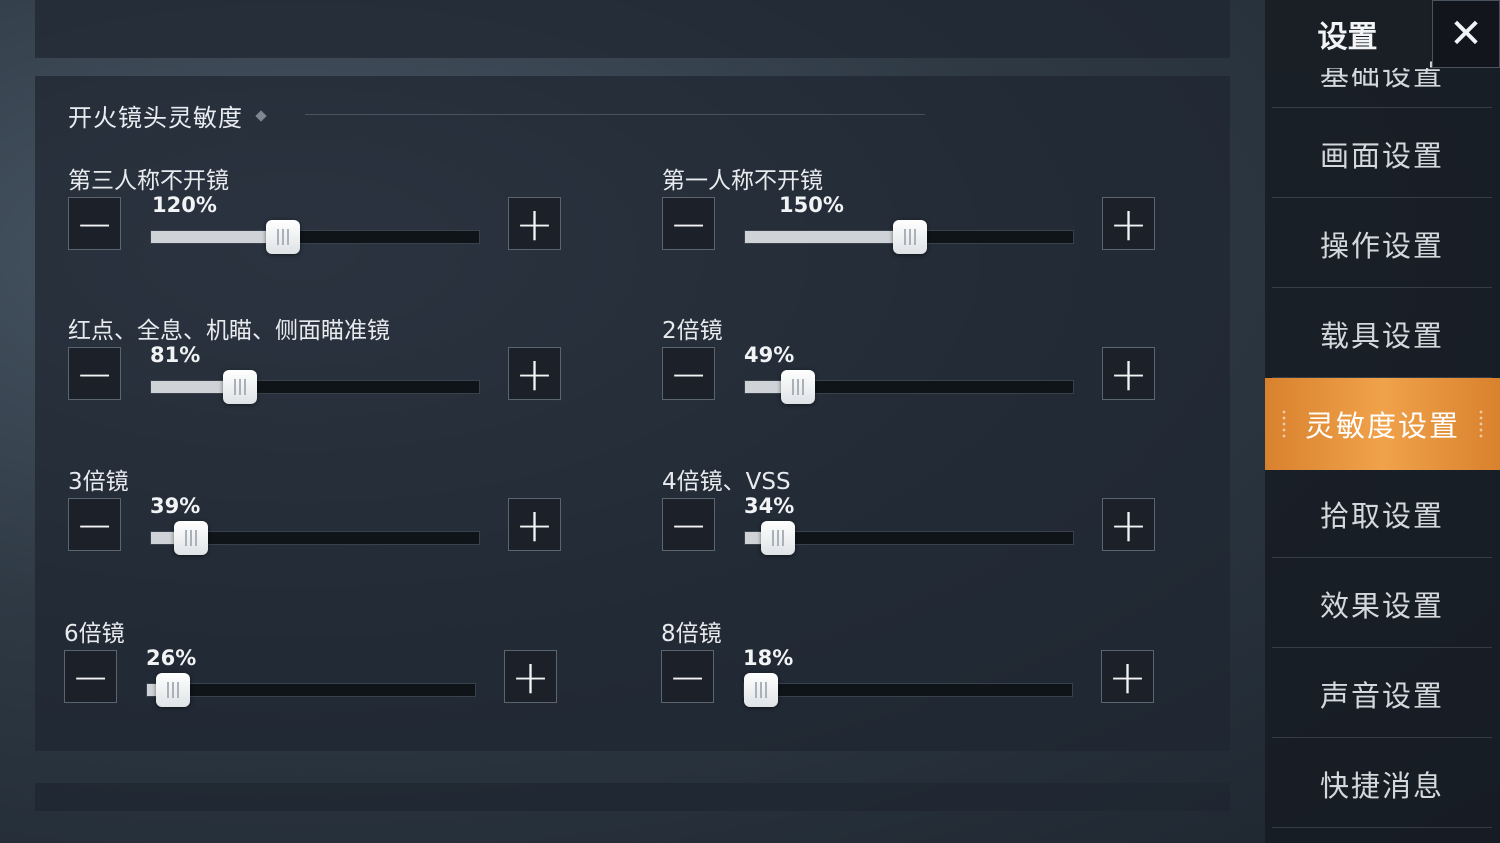 This screenshot has width=1500, height=843. Describe the element at coordinates (692, 331) in the screenshot. I see `setting-label: 2倍镜` at that location.